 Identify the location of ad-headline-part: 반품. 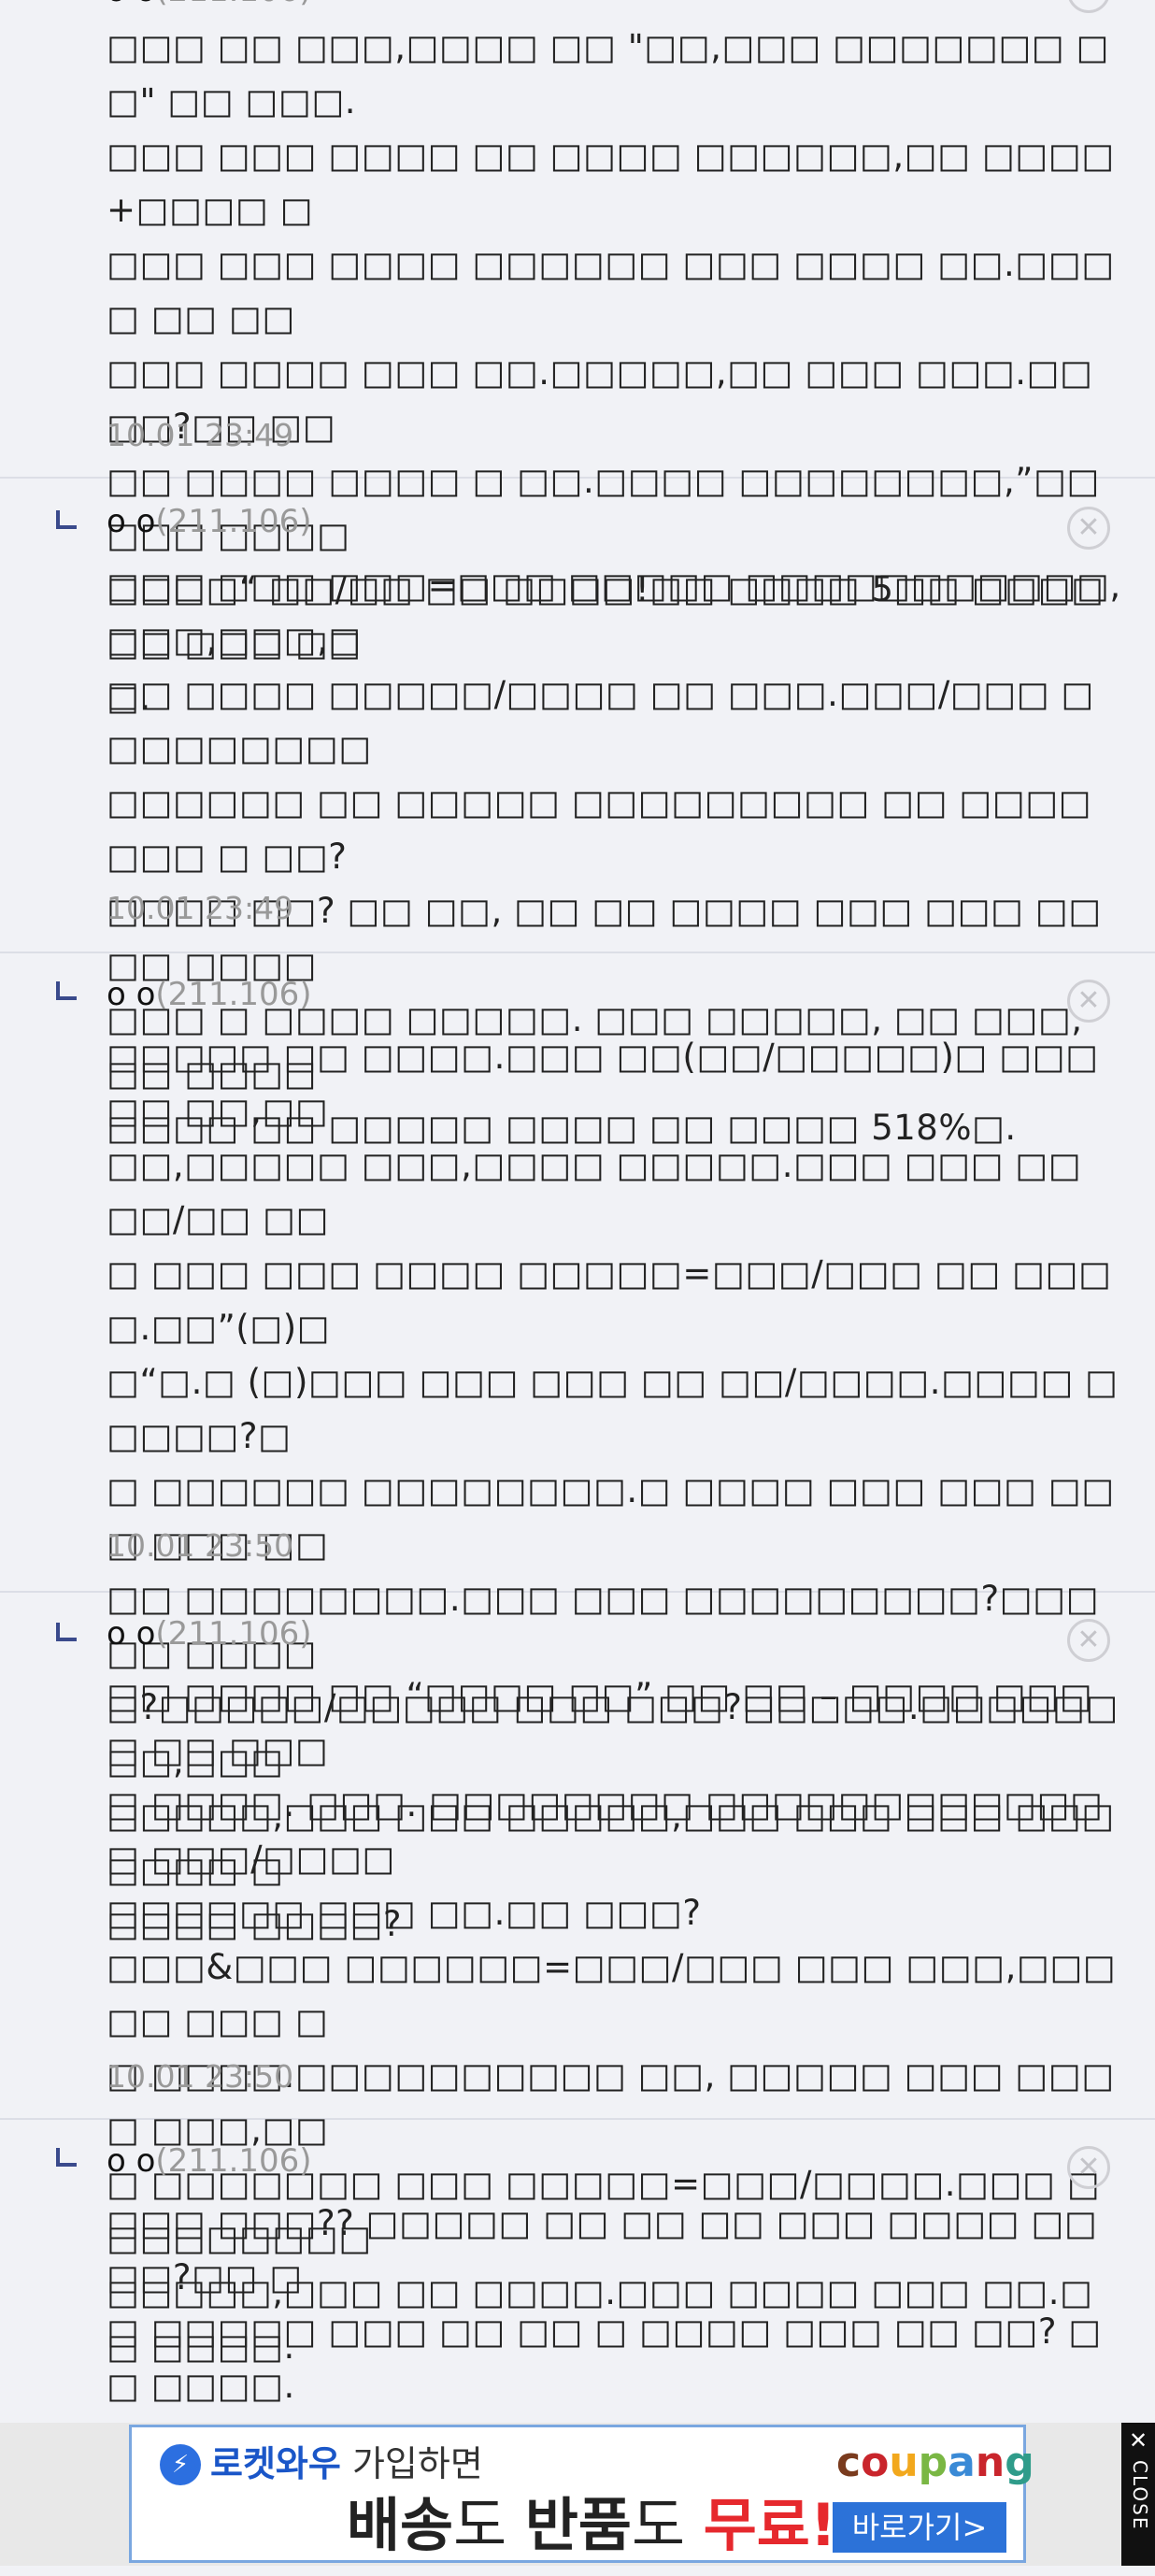
(578, 2525).